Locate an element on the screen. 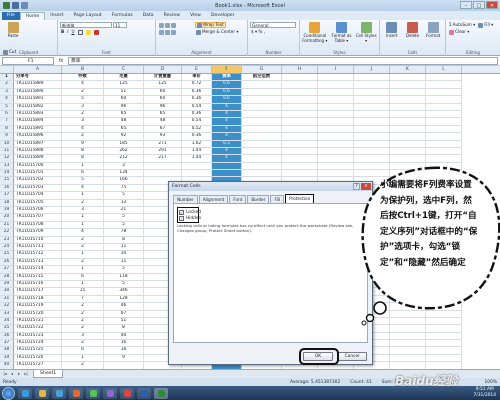 This screenshot has width=500, height=400. align-left-icon is located at coordinates (161, 32).